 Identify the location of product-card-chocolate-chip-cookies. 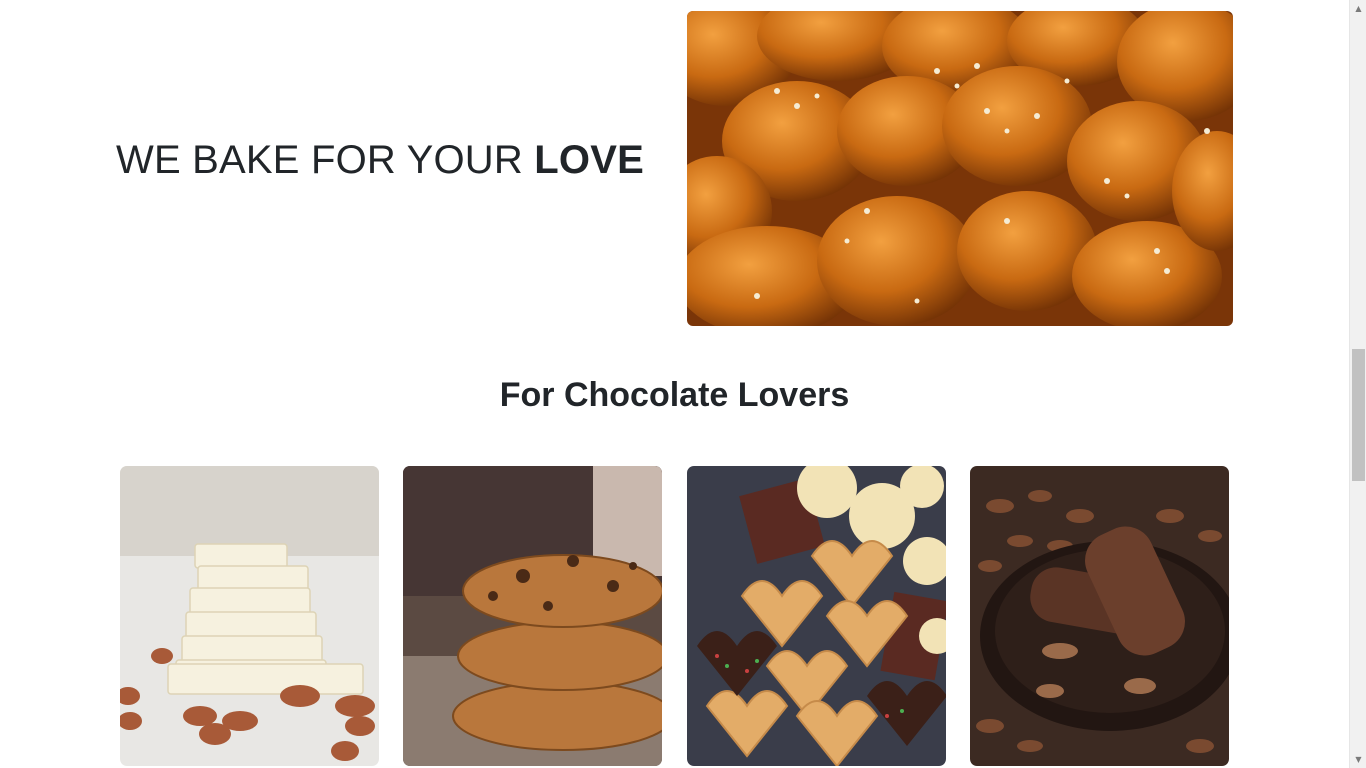
(532, 616).